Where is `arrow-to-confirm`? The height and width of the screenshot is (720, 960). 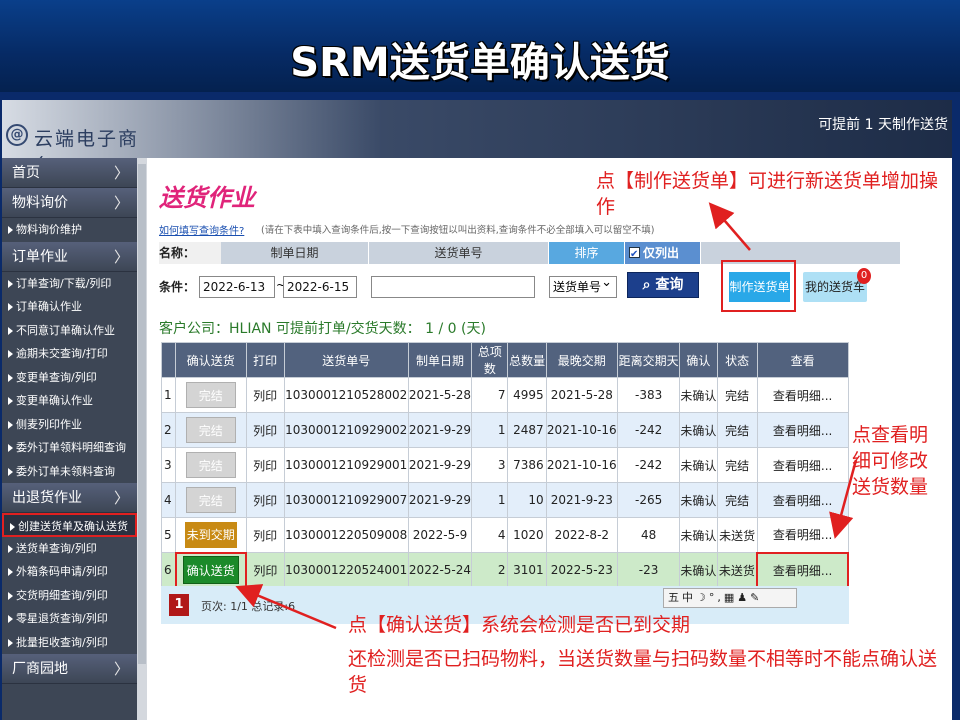
arrow-to-confirm is located at coordinates (286, 607).